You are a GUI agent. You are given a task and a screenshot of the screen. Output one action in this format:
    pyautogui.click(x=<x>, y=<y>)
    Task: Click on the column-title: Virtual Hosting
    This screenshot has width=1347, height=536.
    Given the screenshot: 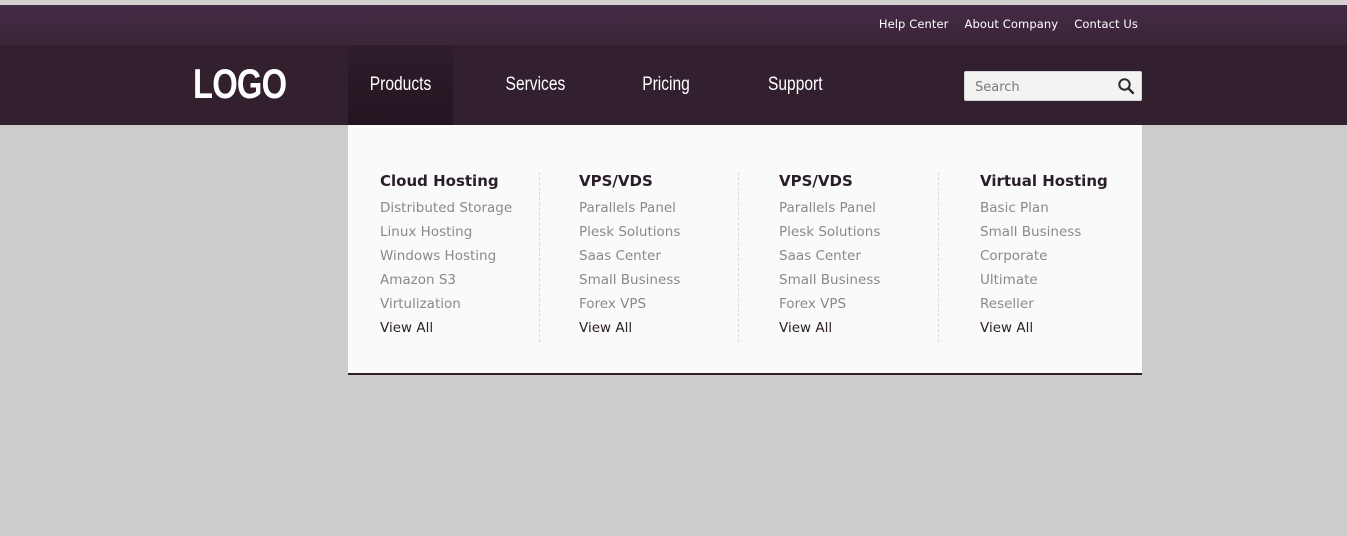 What is the action you would take?
    pyautogui.click(x=1044, y=181)
    